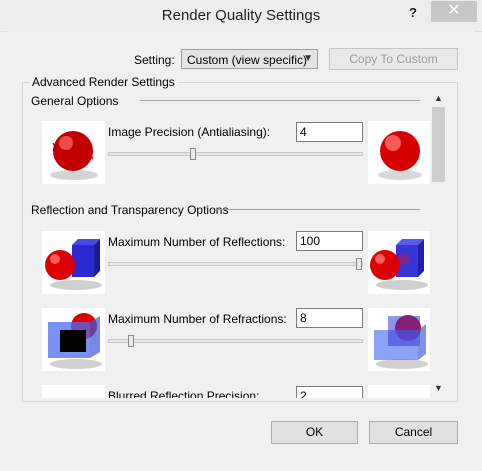 Image resolution: width=482 pixels, height=471 pixels. I want to click on setting-label: Setting:, so click(154, 60).